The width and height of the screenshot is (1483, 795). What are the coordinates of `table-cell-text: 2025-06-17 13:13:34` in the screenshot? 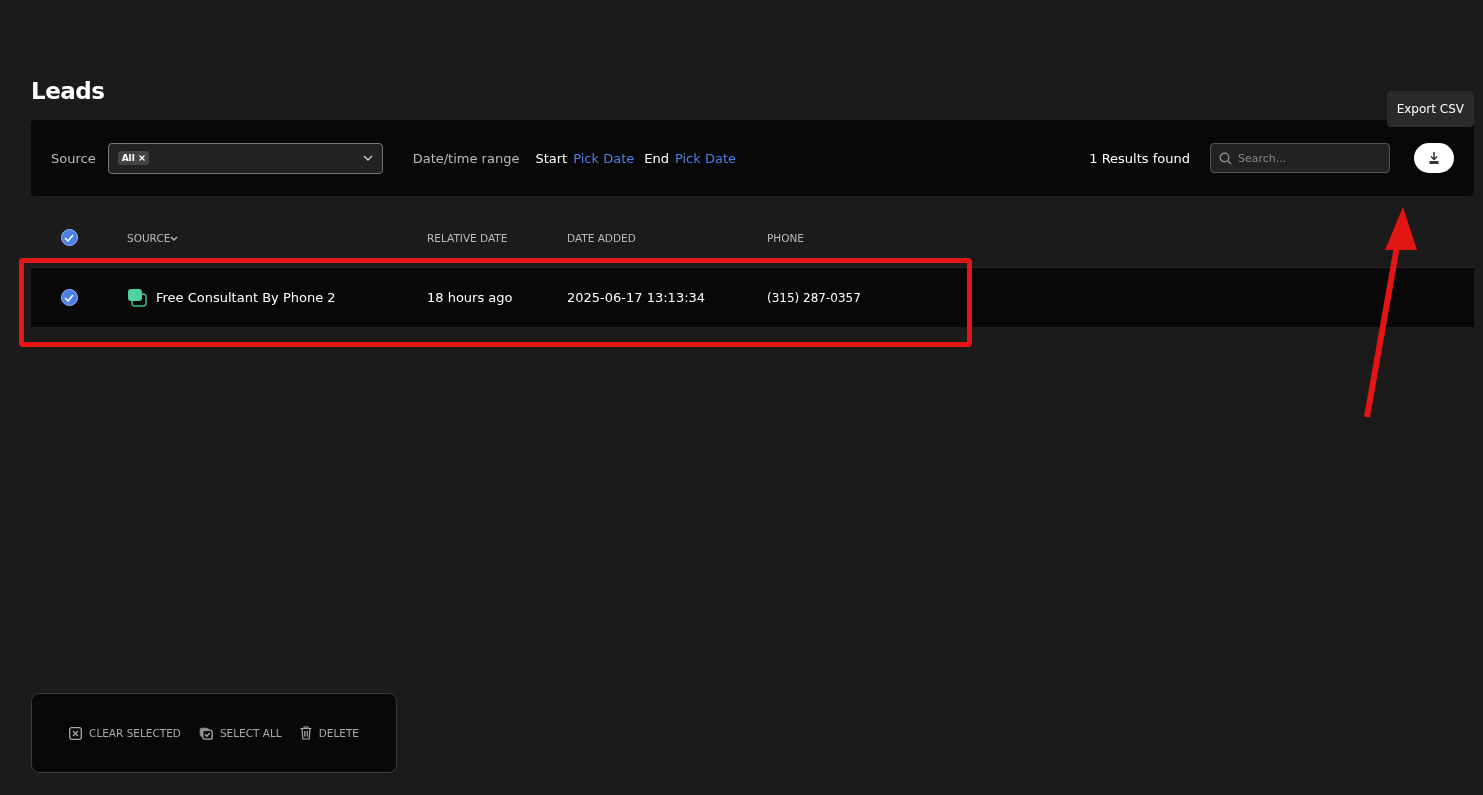 It's located at (637, 297).